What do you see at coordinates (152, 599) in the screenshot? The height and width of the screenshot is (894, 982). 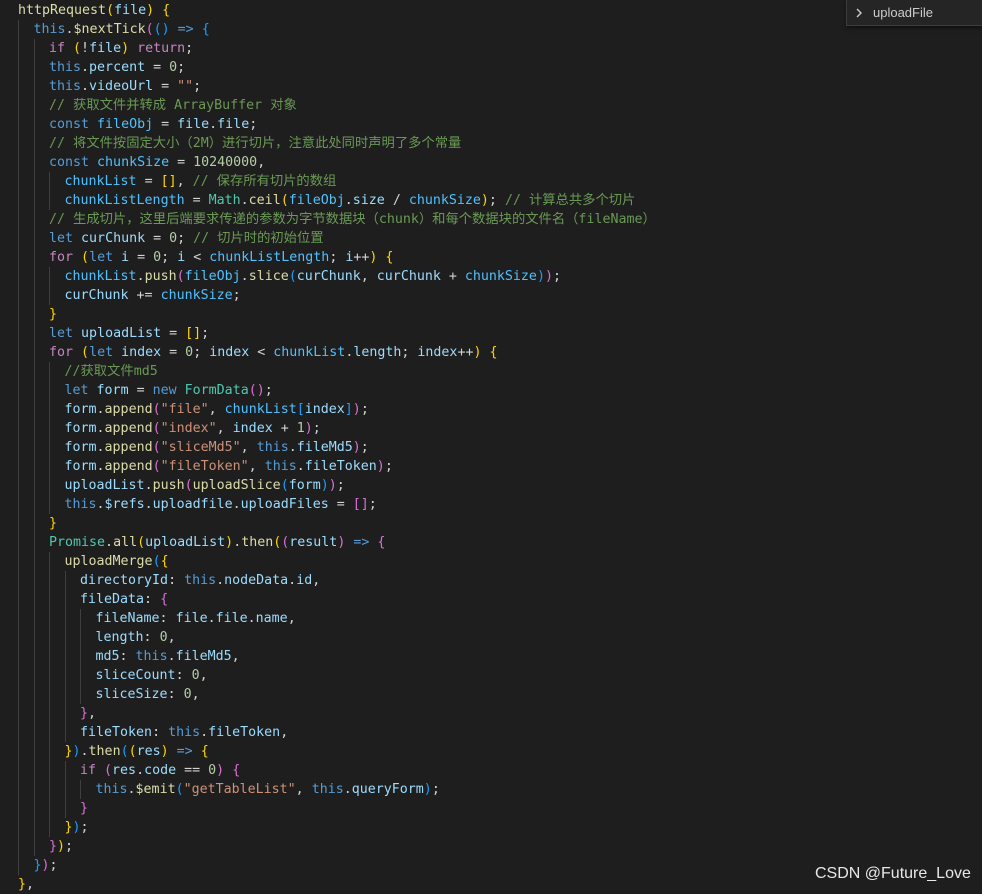 I see `code-token: :` at bounding box center [152, 599].